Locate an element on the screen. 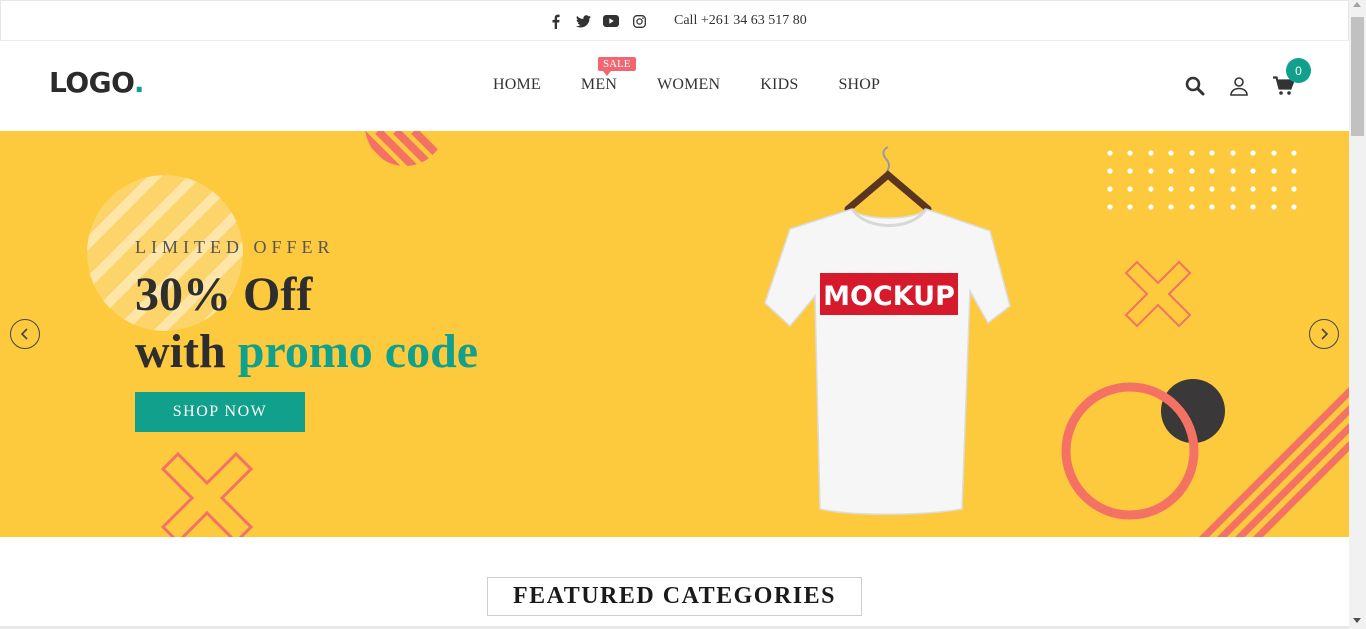 The image size is (1366, 629). top-bar: Call +261 34 63 517 80 is located at coordinates (674, 20).